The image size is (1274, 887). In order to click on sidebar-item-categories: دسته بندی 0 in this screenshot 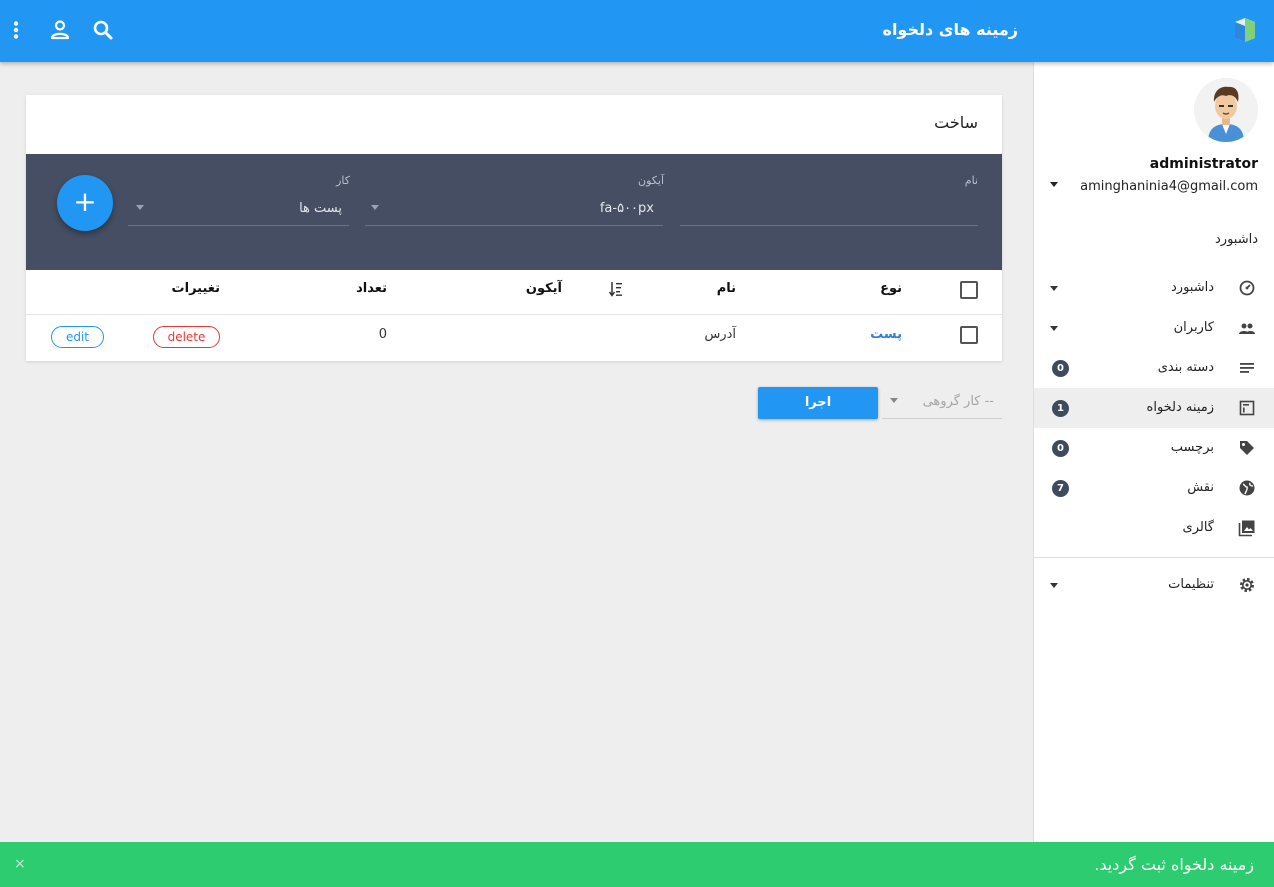, I will do `click(1154, 368)`.